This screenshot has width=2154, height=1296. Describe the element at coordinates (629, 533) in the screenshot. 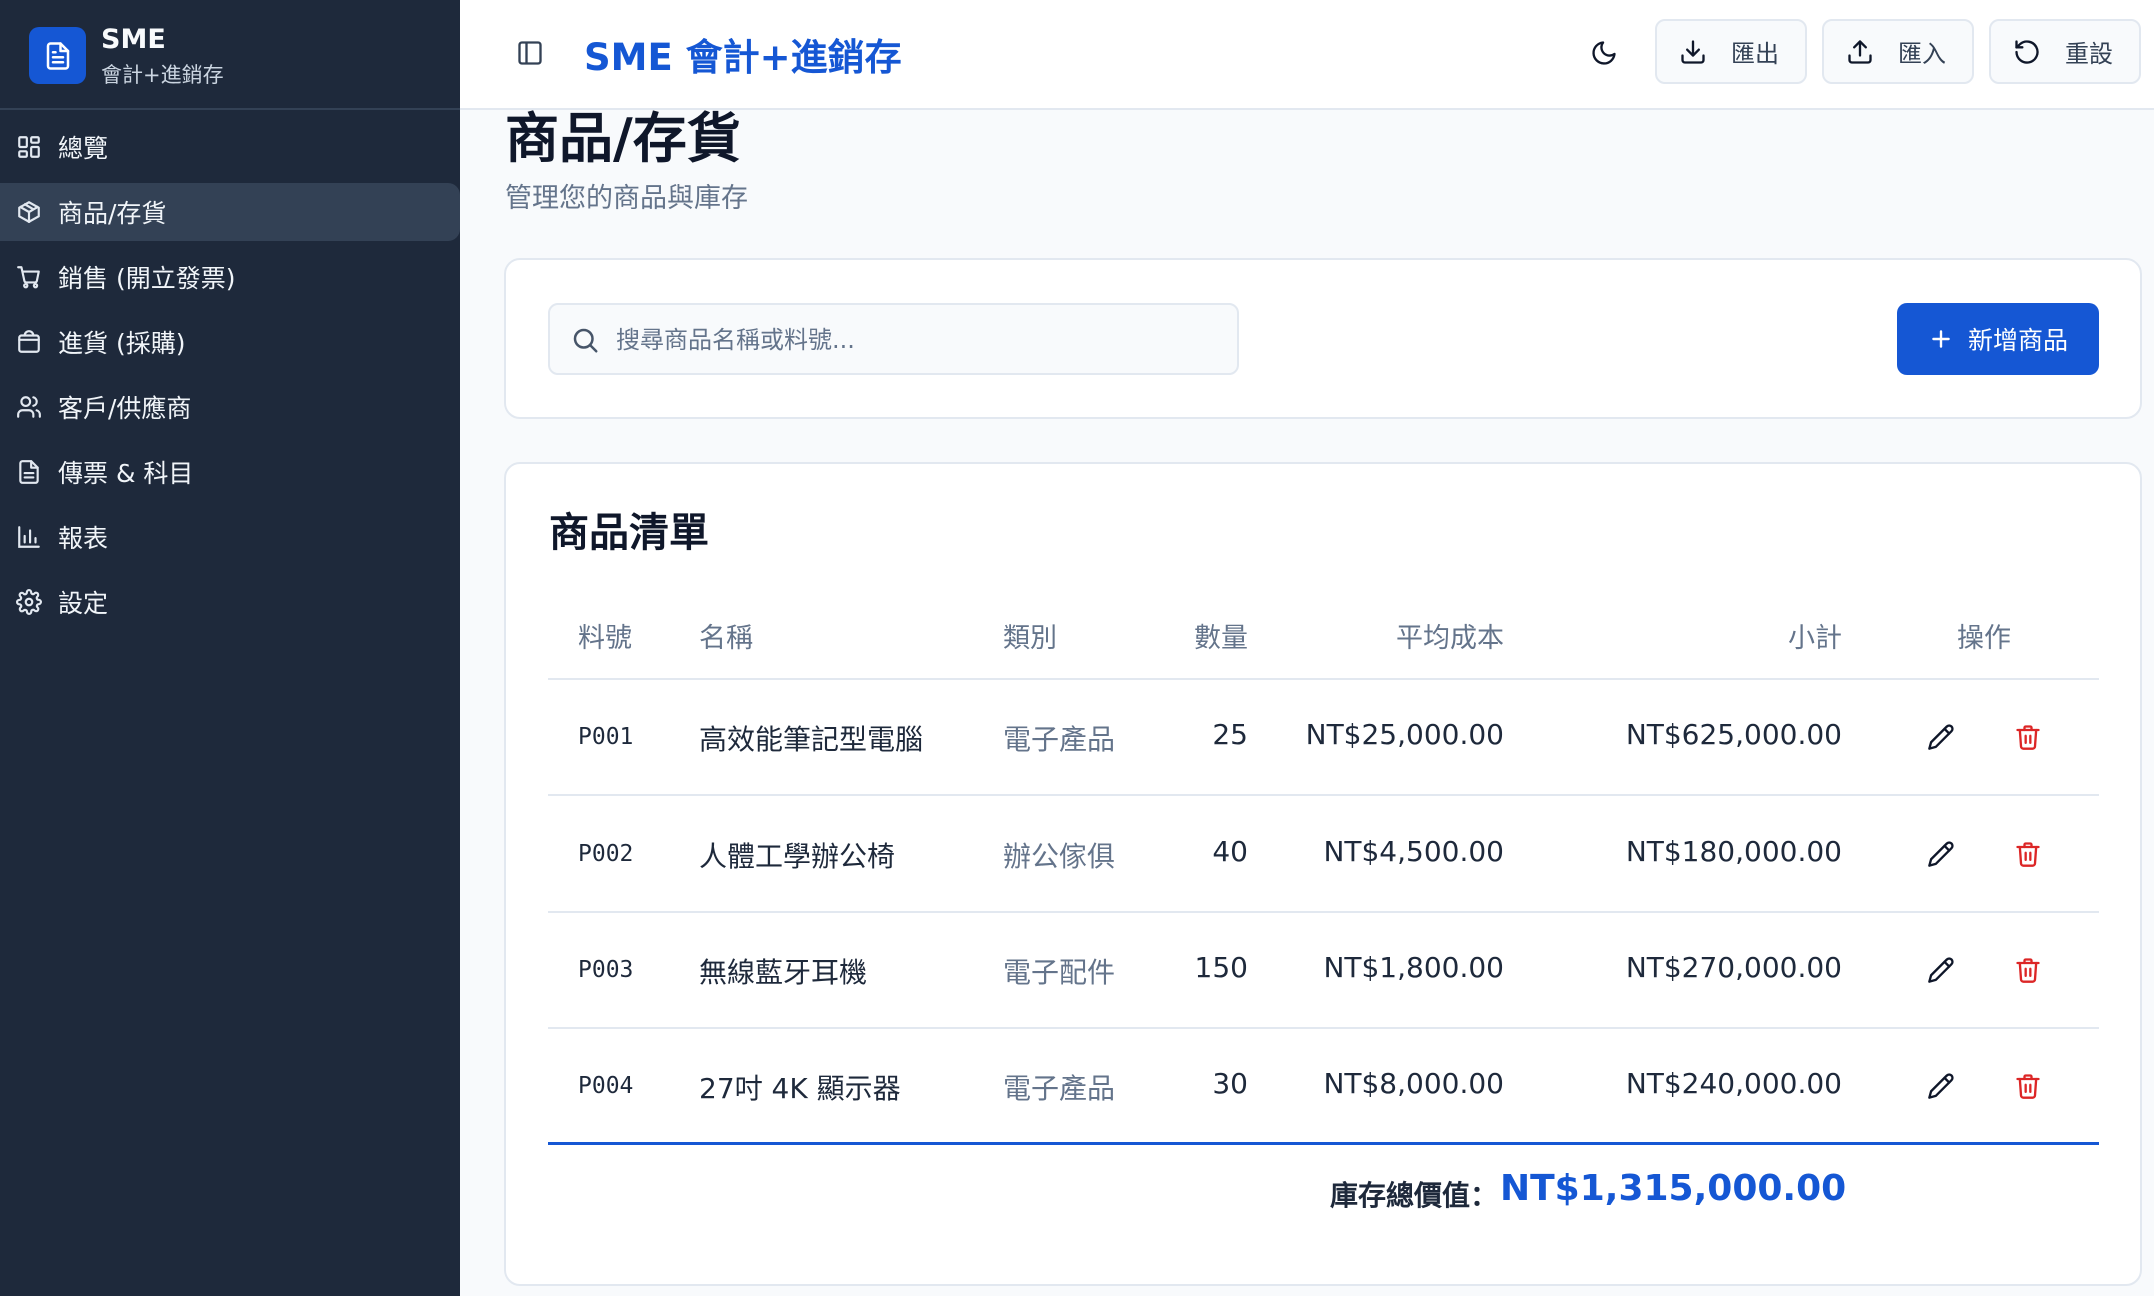

I see `product-list-title: 商品清單` at that location.